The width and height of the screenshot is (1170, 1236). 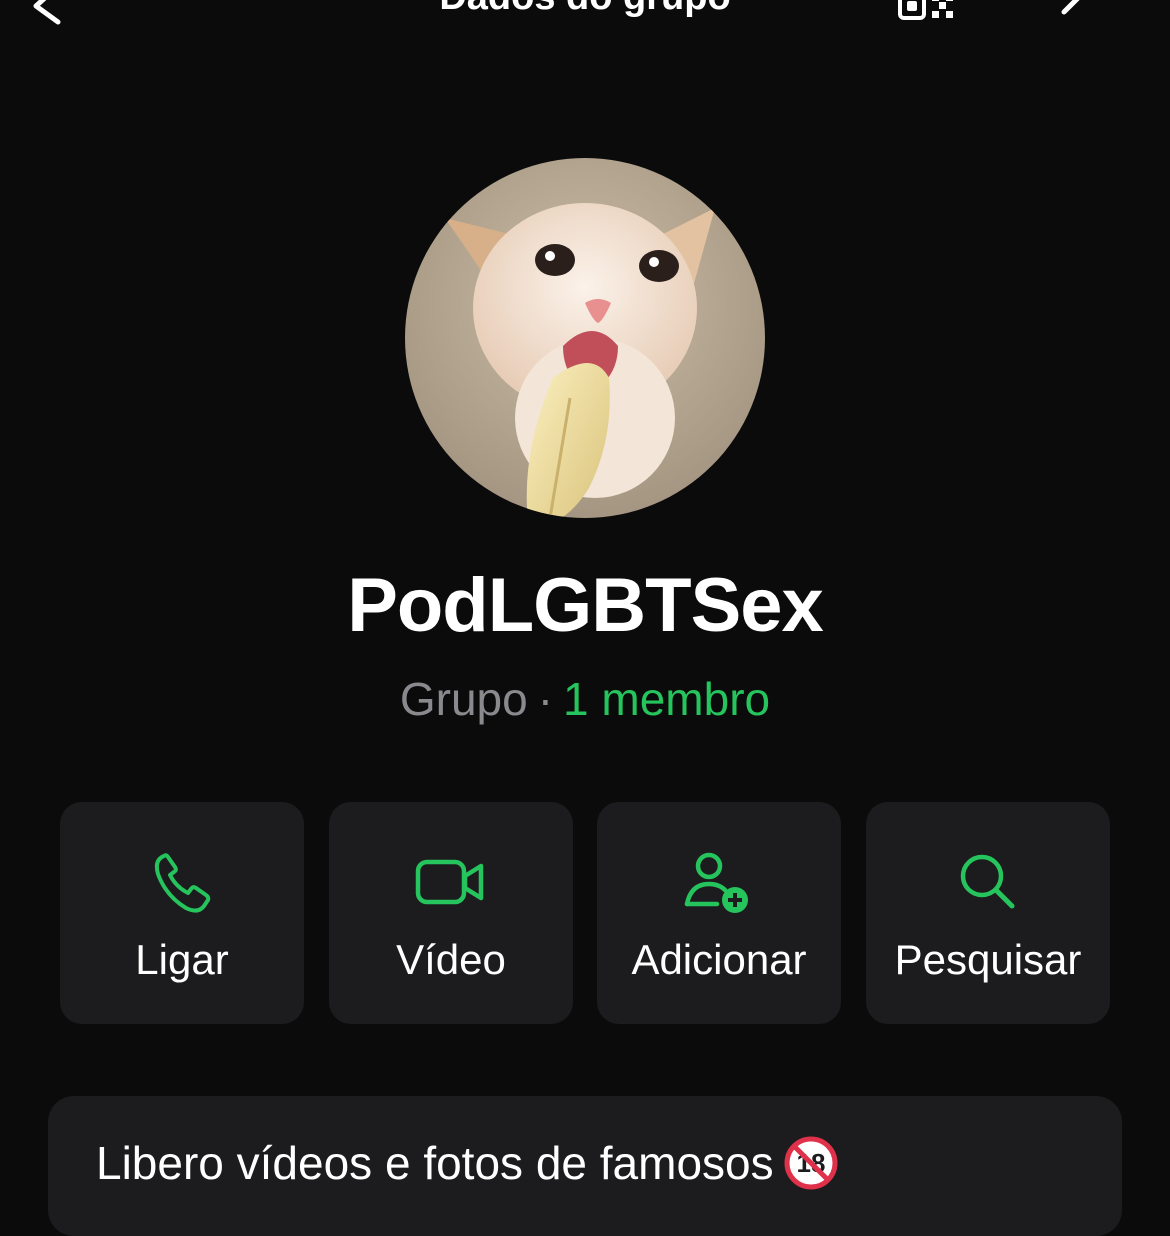 I want to click on call-label: Ligar, so click(x=182, y=959).